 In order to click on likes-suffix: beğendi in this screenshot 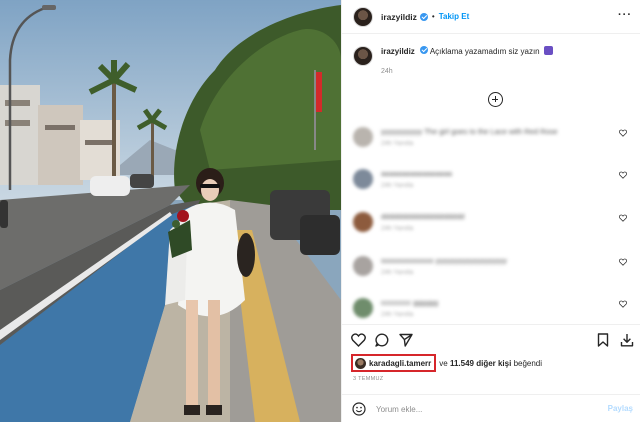, I will do `click(528, 363)`.